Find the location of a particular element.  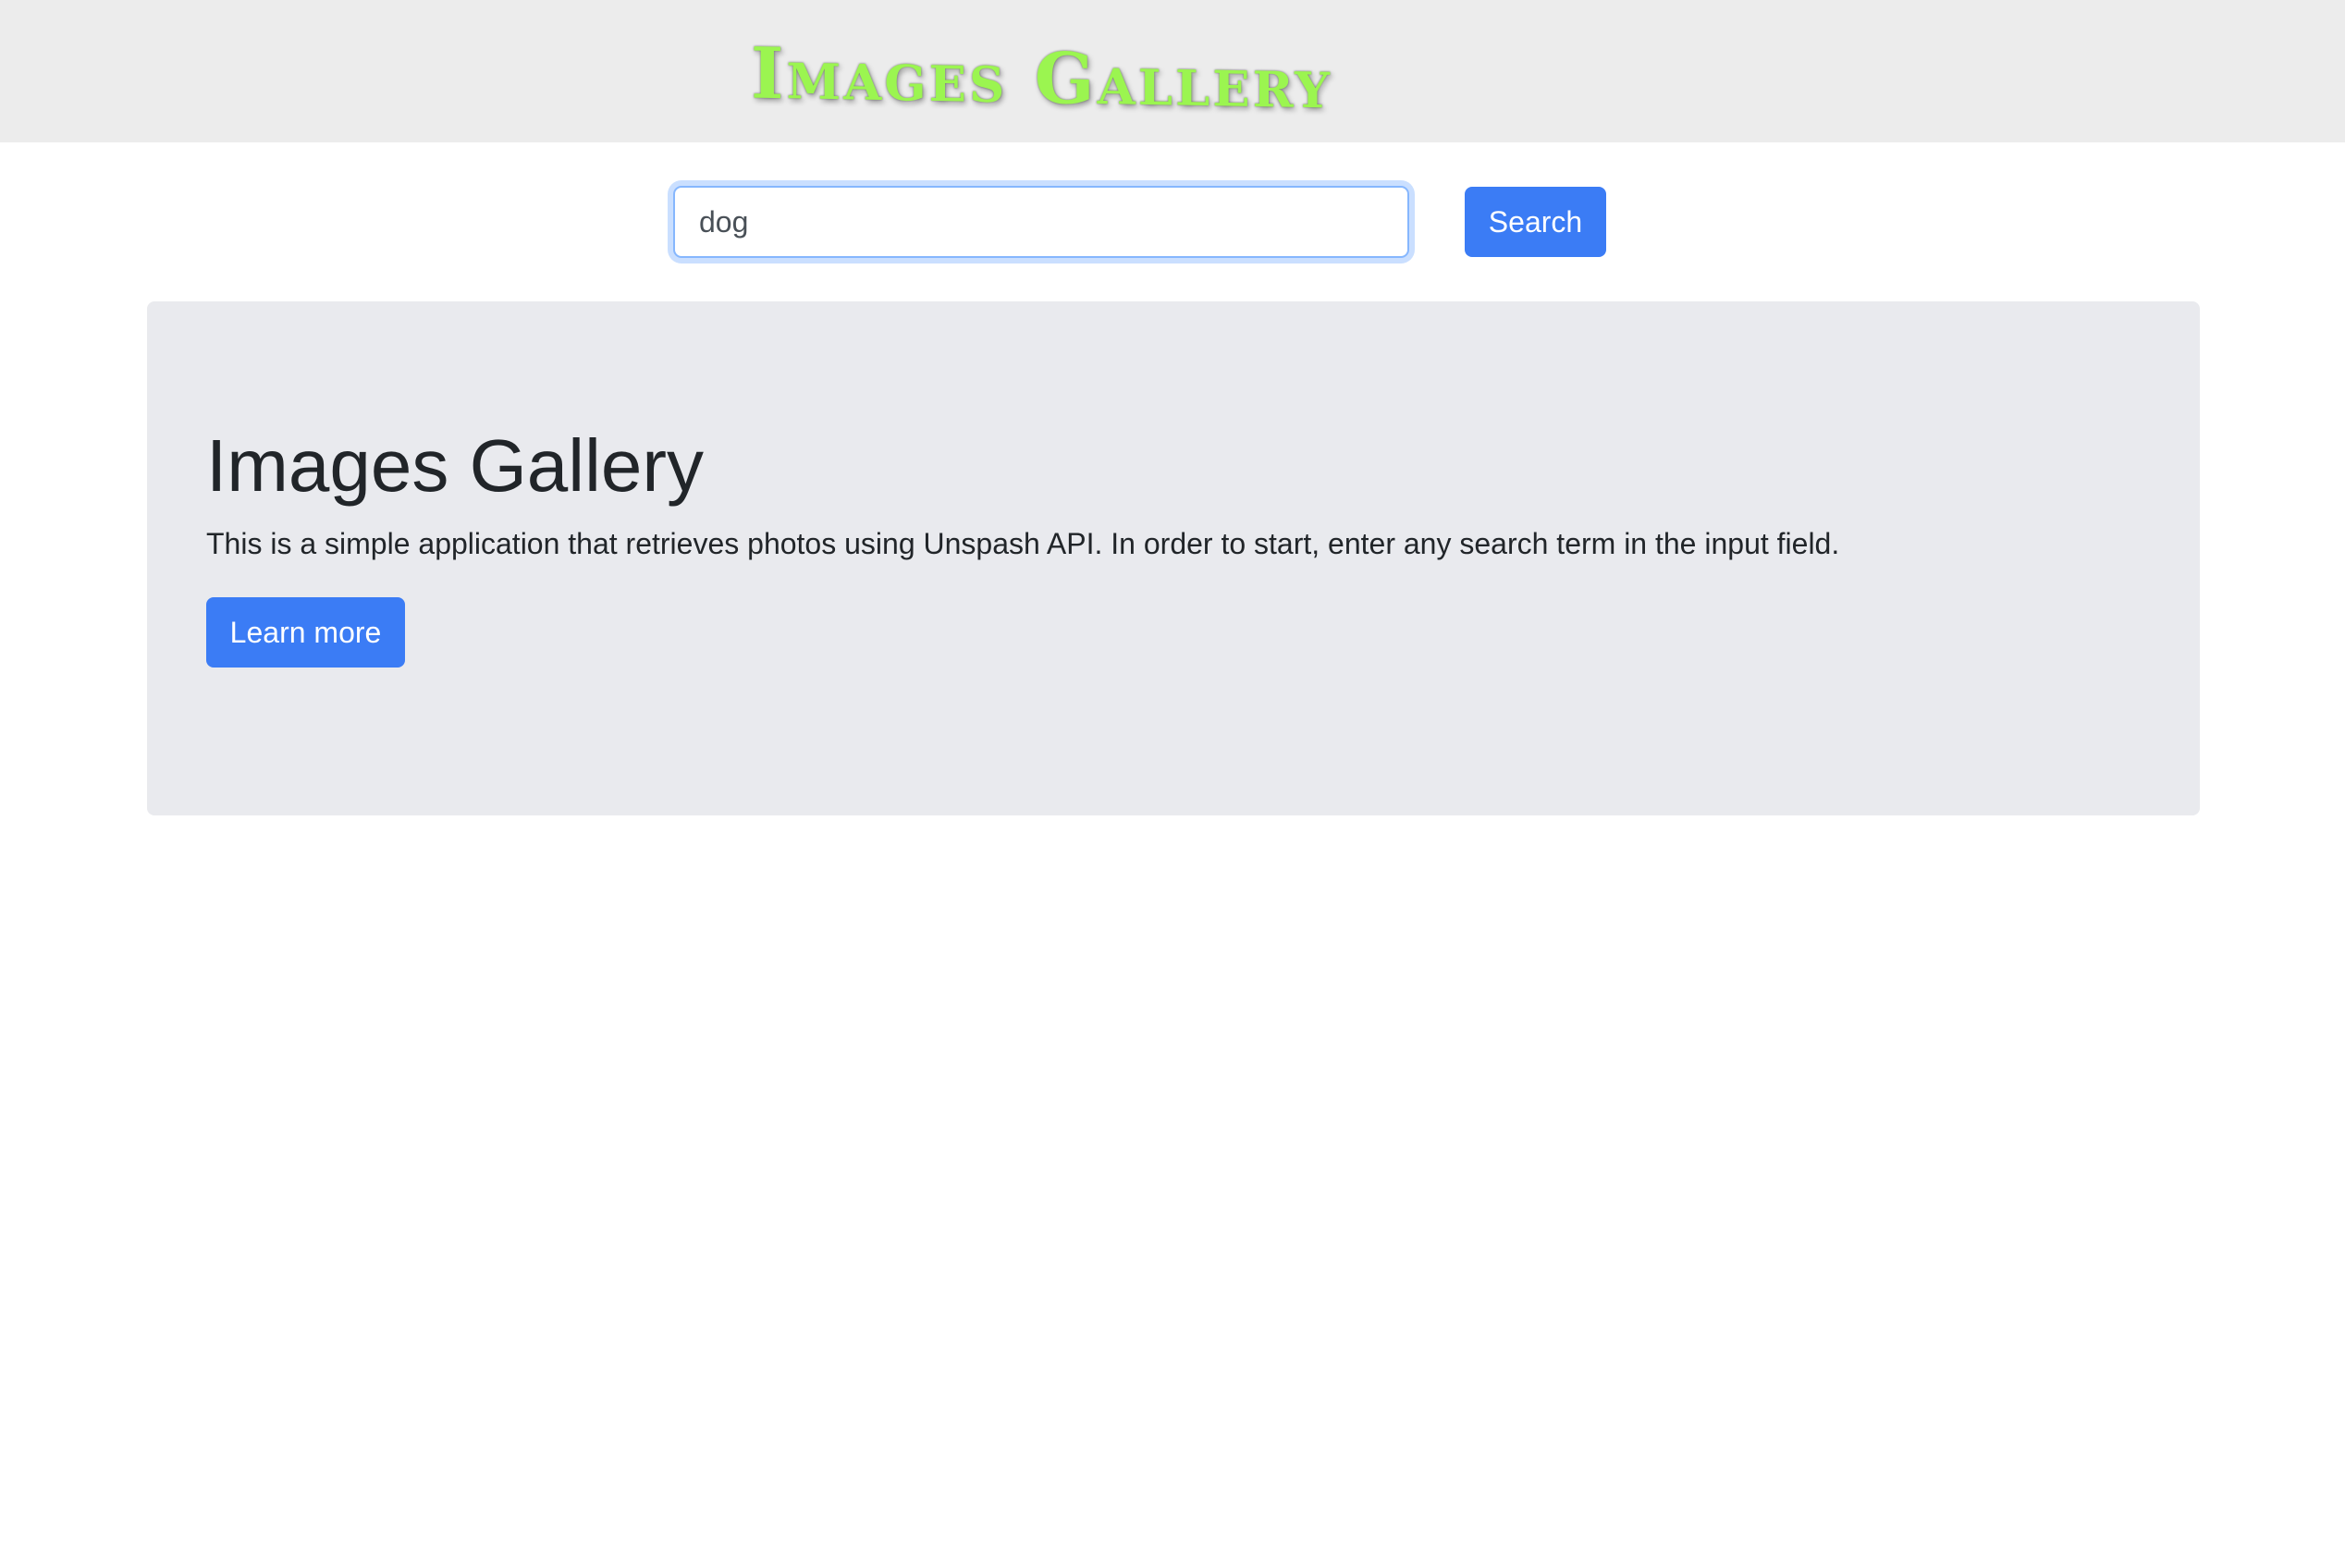

page-title: Images Gallery is located at coordinates (455, 466).